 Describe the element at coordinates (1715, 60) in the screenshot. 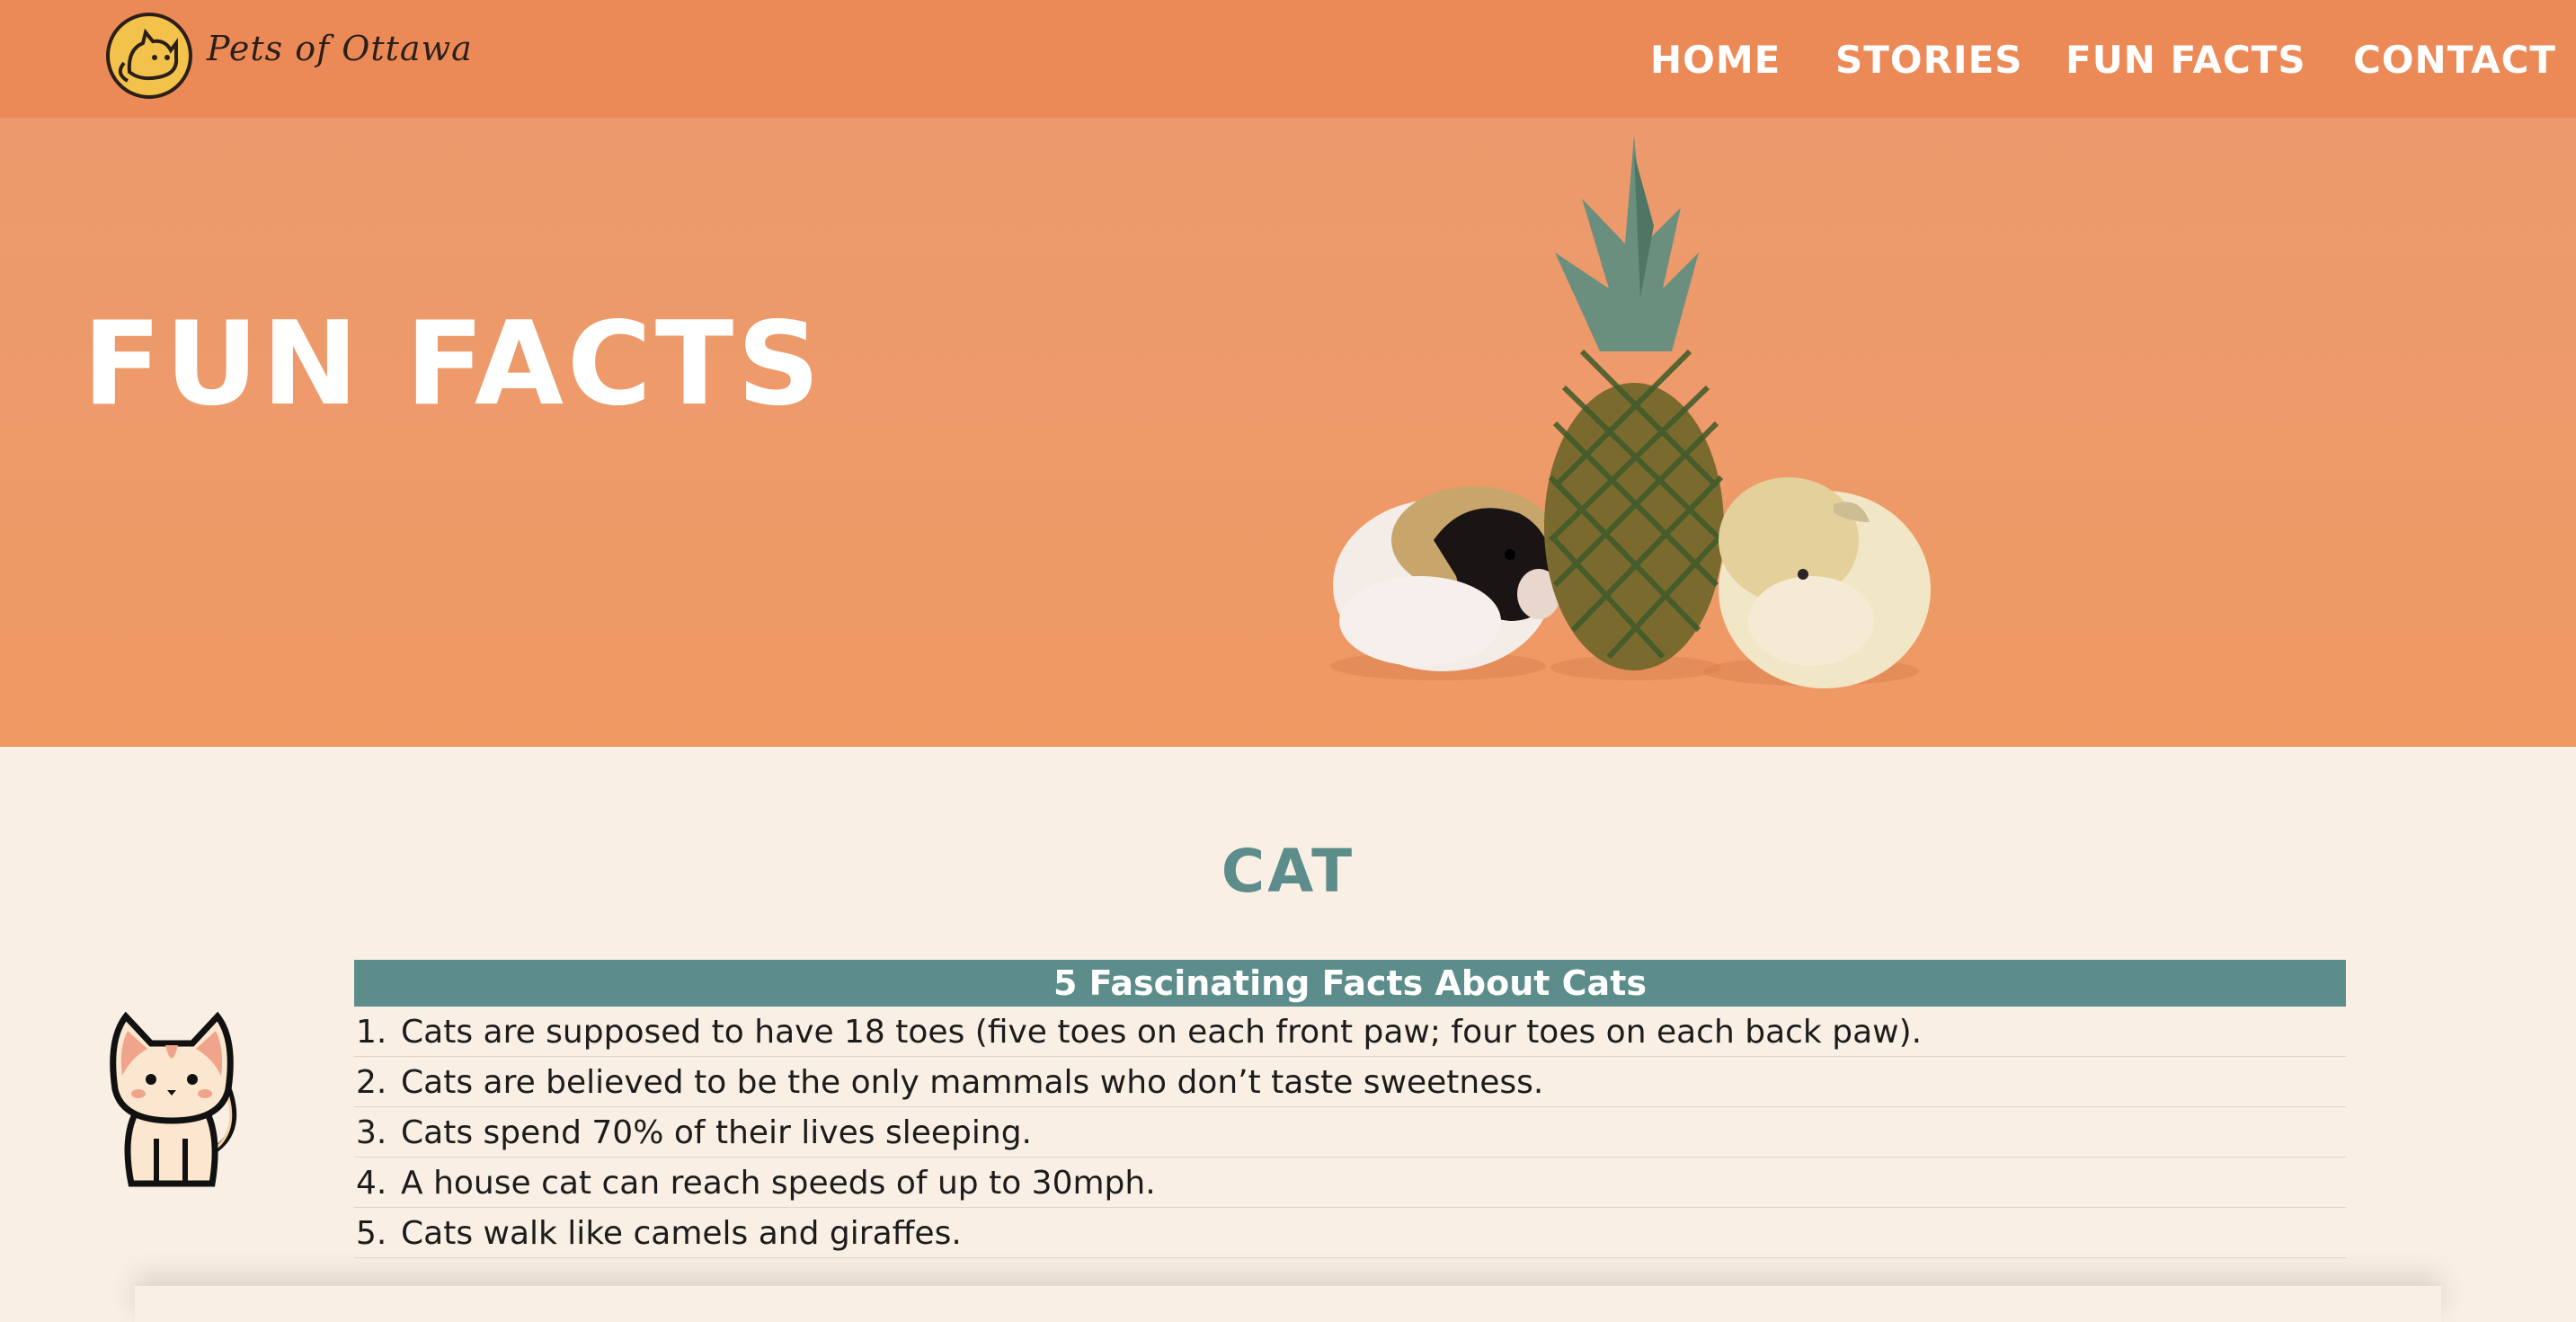

I see `nav-home-link: HOME` at that location.